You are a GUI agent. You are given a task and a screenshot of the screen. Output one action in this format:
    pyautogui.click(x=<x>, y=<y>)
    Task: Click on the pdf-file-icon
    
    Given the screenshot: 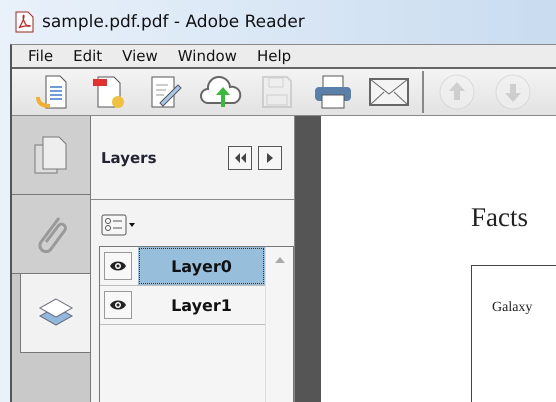 What is the action you would take?
    pyautogui.click(x=24, y=22)
    